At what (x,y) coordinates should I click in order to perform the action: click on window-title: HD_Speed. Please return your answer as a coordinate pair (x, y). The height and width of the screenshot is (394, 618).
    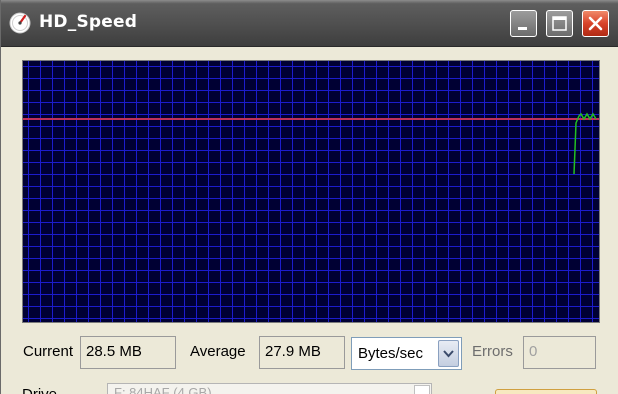
    Looking at the image, I should click on (88, 22).